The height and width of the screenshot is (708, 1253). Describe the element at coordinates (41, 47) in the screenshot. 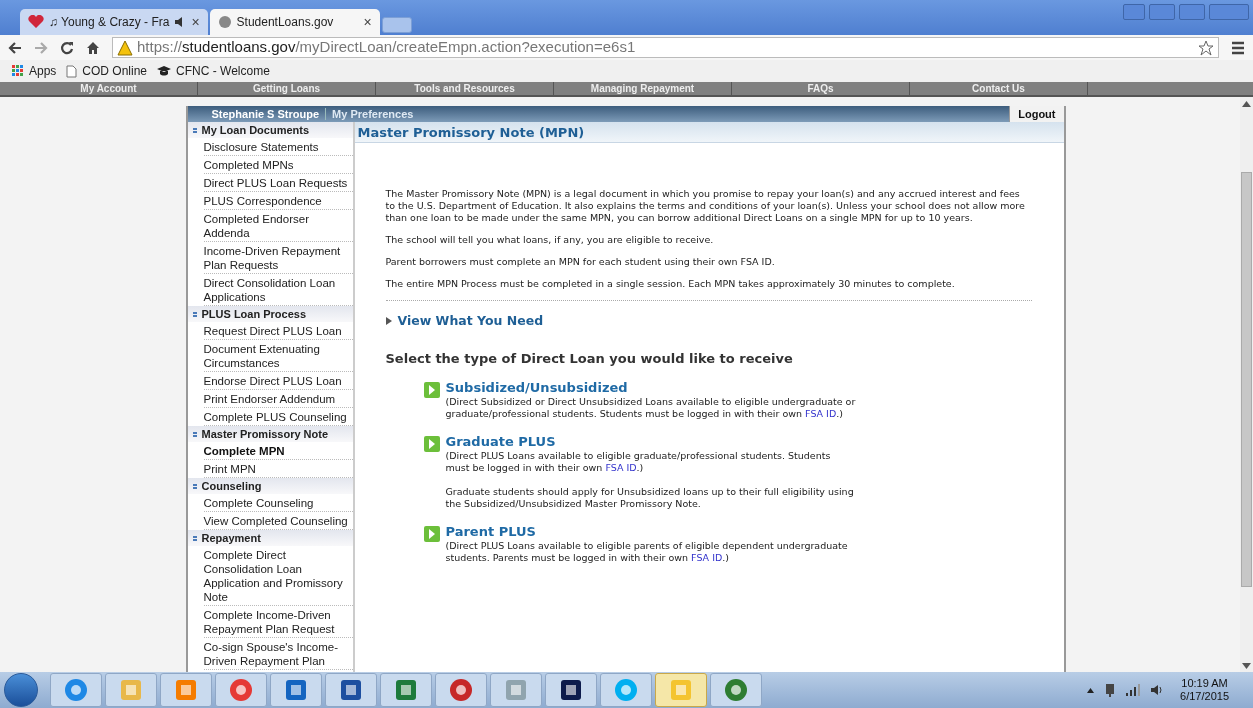

I see `forward-arrow-icon` at that location.